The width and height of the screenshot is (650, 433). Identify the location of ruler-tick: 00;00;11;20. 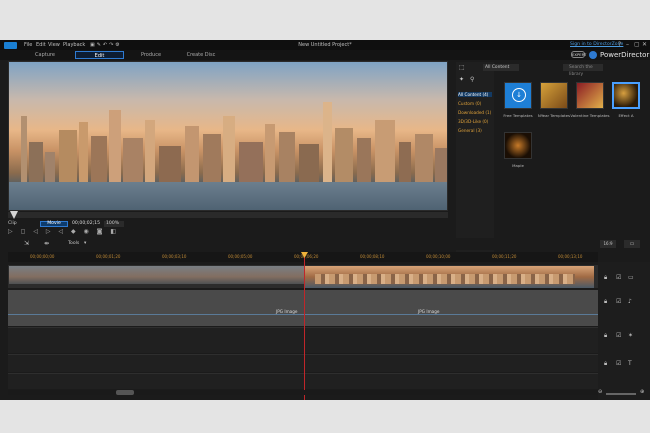
(504, 256).